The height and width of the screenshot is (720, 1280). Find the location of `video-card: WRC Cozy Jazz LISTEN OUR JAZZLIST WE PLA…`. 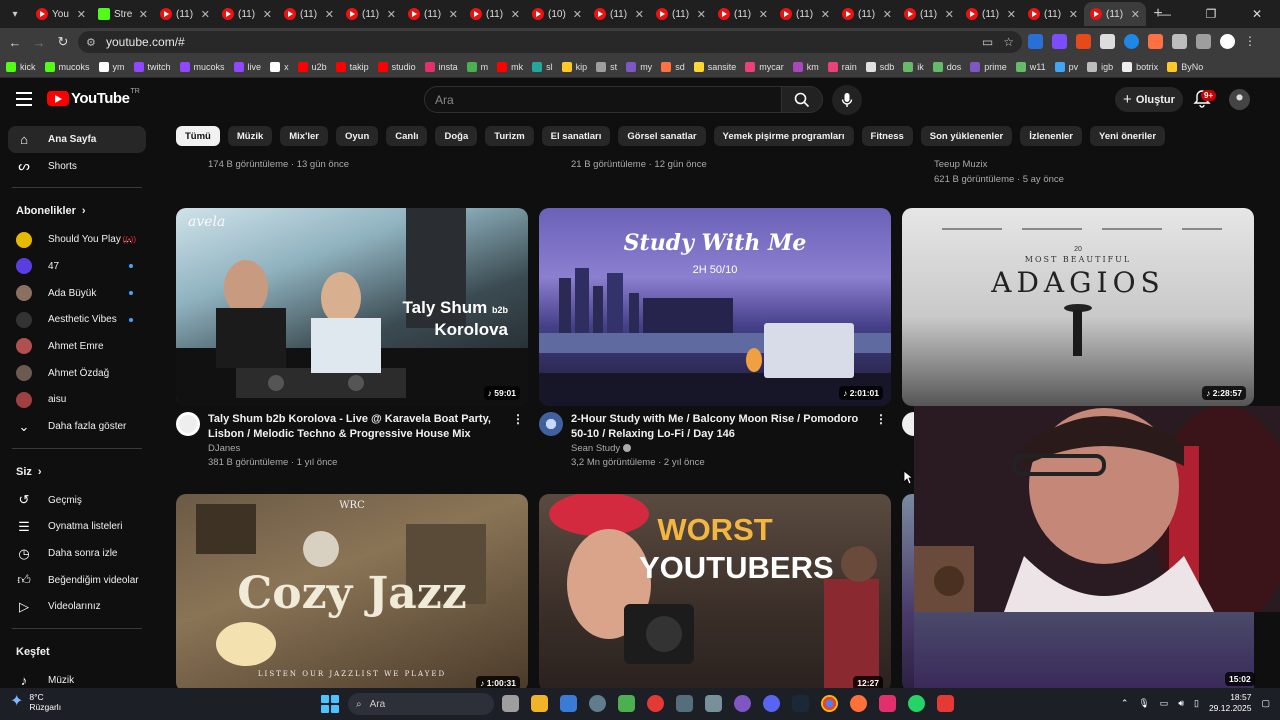

video-card: WRC Cozy Jazz LISTEN OUR JAZZLIST WE PLA… is located at coordinates (352, 591).